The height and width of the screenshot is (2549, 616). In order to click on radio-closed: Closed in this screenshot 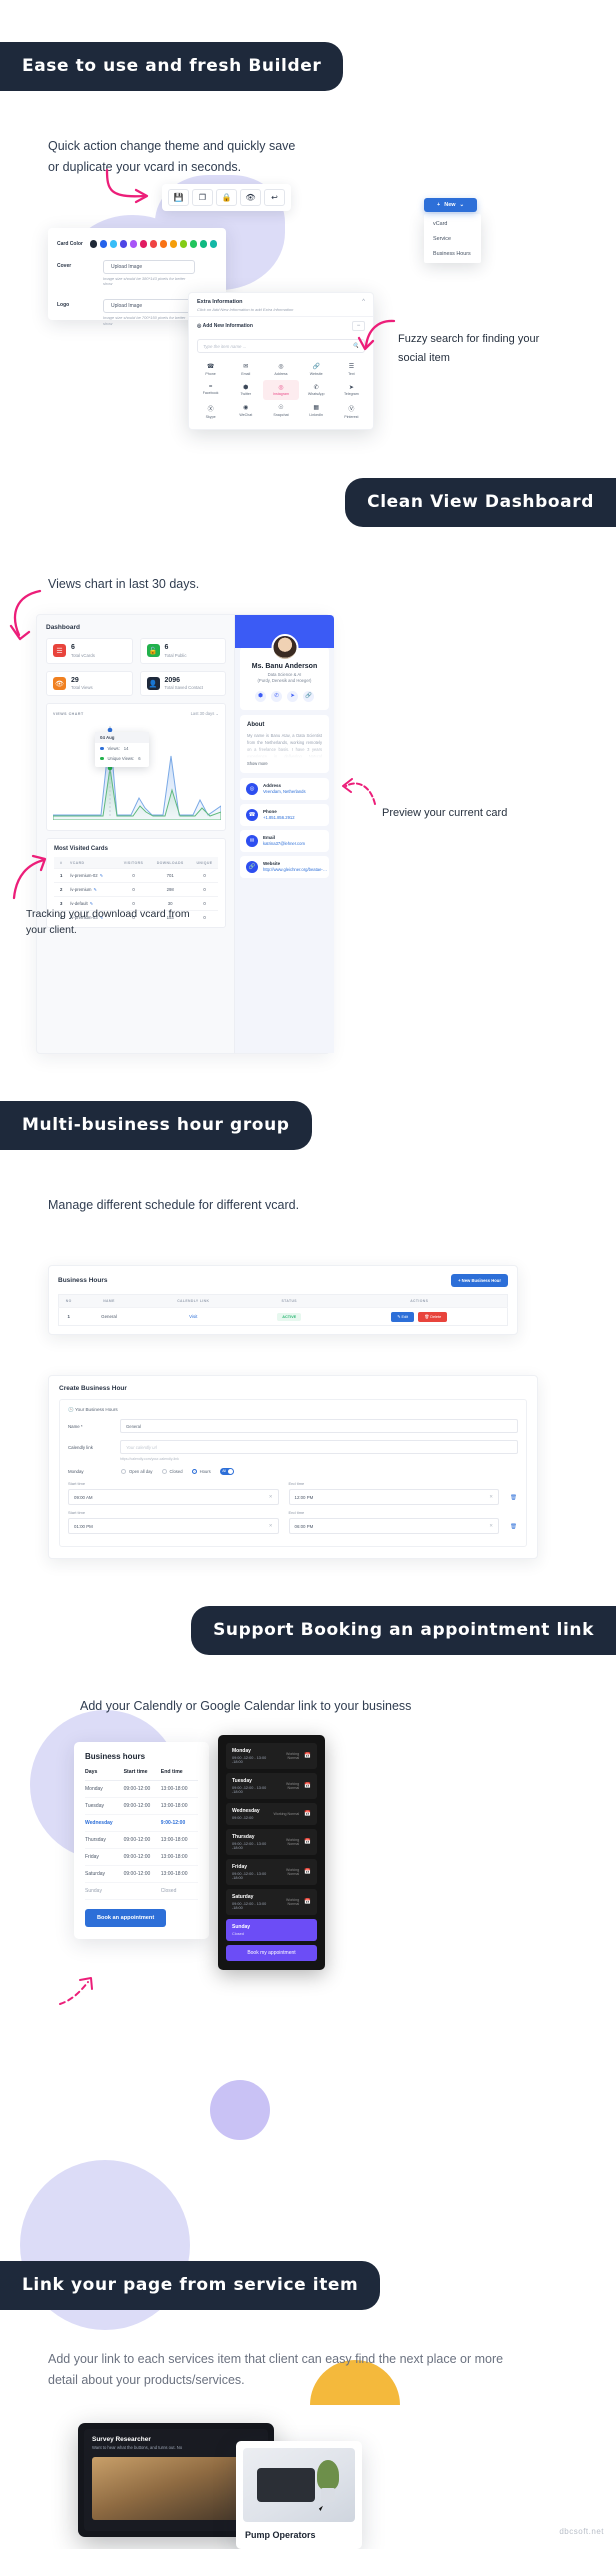, I will do `click(172, 1471)`.